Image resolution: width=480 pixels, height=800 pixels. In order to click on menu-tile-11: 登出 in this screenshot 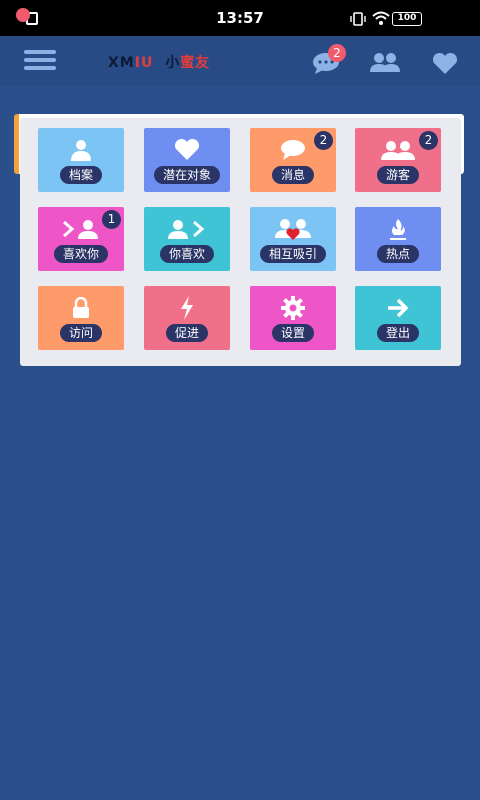, I will do `click(398, 318)`.